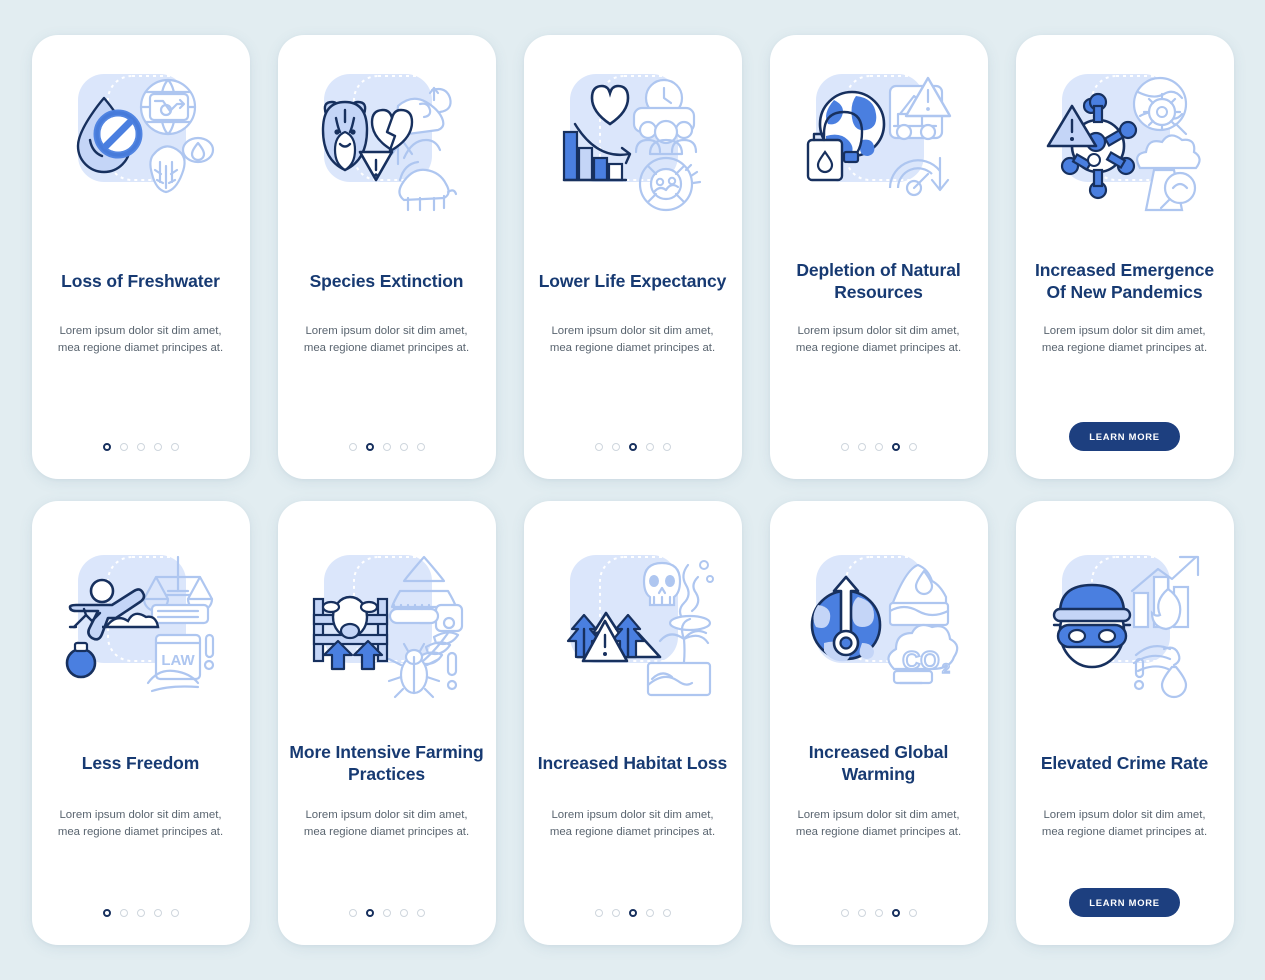  Describe the element at coordinates (140, 281) in the screenshot. I see `screen-title: Loss of Freshwater` at that location.